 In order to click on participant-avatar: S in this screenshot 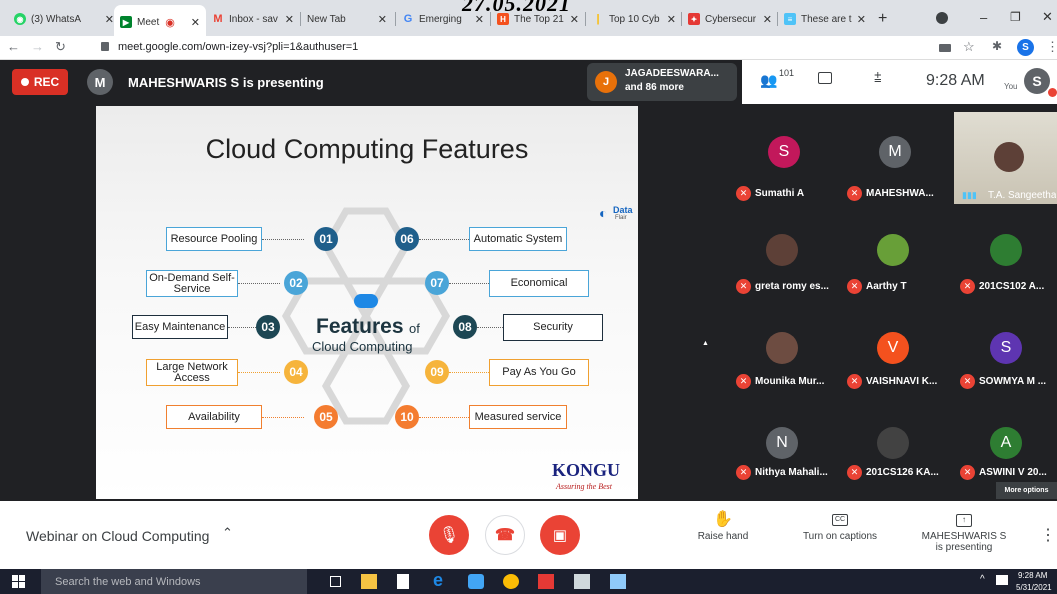, I will do `click(784, 152)`.